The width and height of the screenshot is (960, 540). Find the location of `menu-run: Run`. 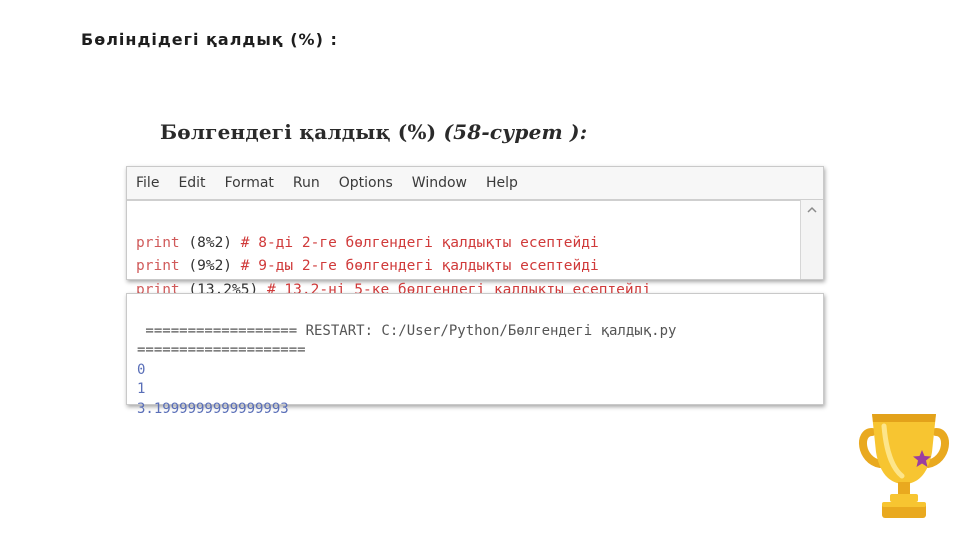

menu-run: Run is located at coordinates (306, 183).